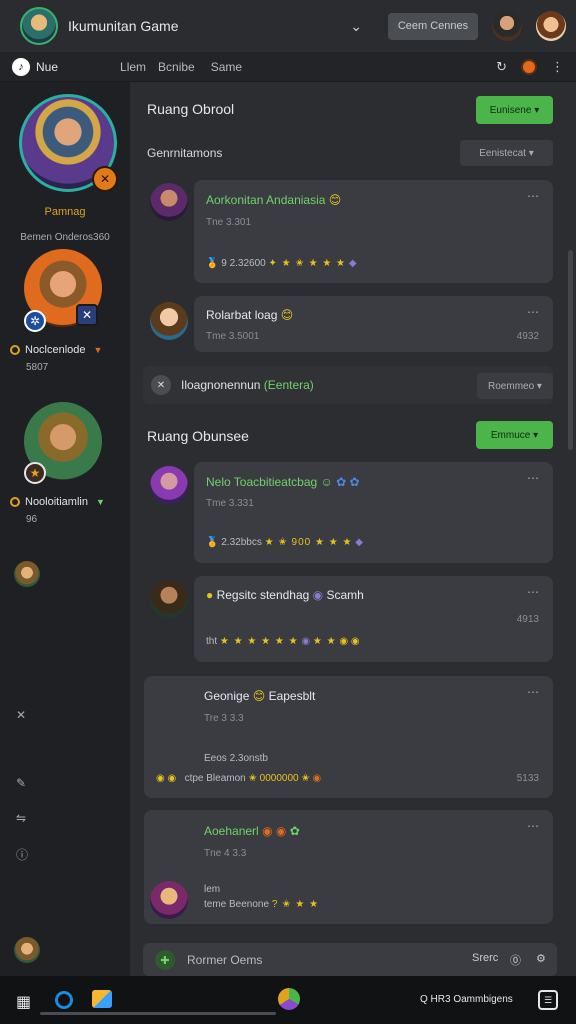 Image resolution: width=576 pixels, height=1024 pixels. What do you see at coordinates (225, 853) in the screenshot?
I see `message-meta: Tne 4 3.3` at bounding box center [225, 853].